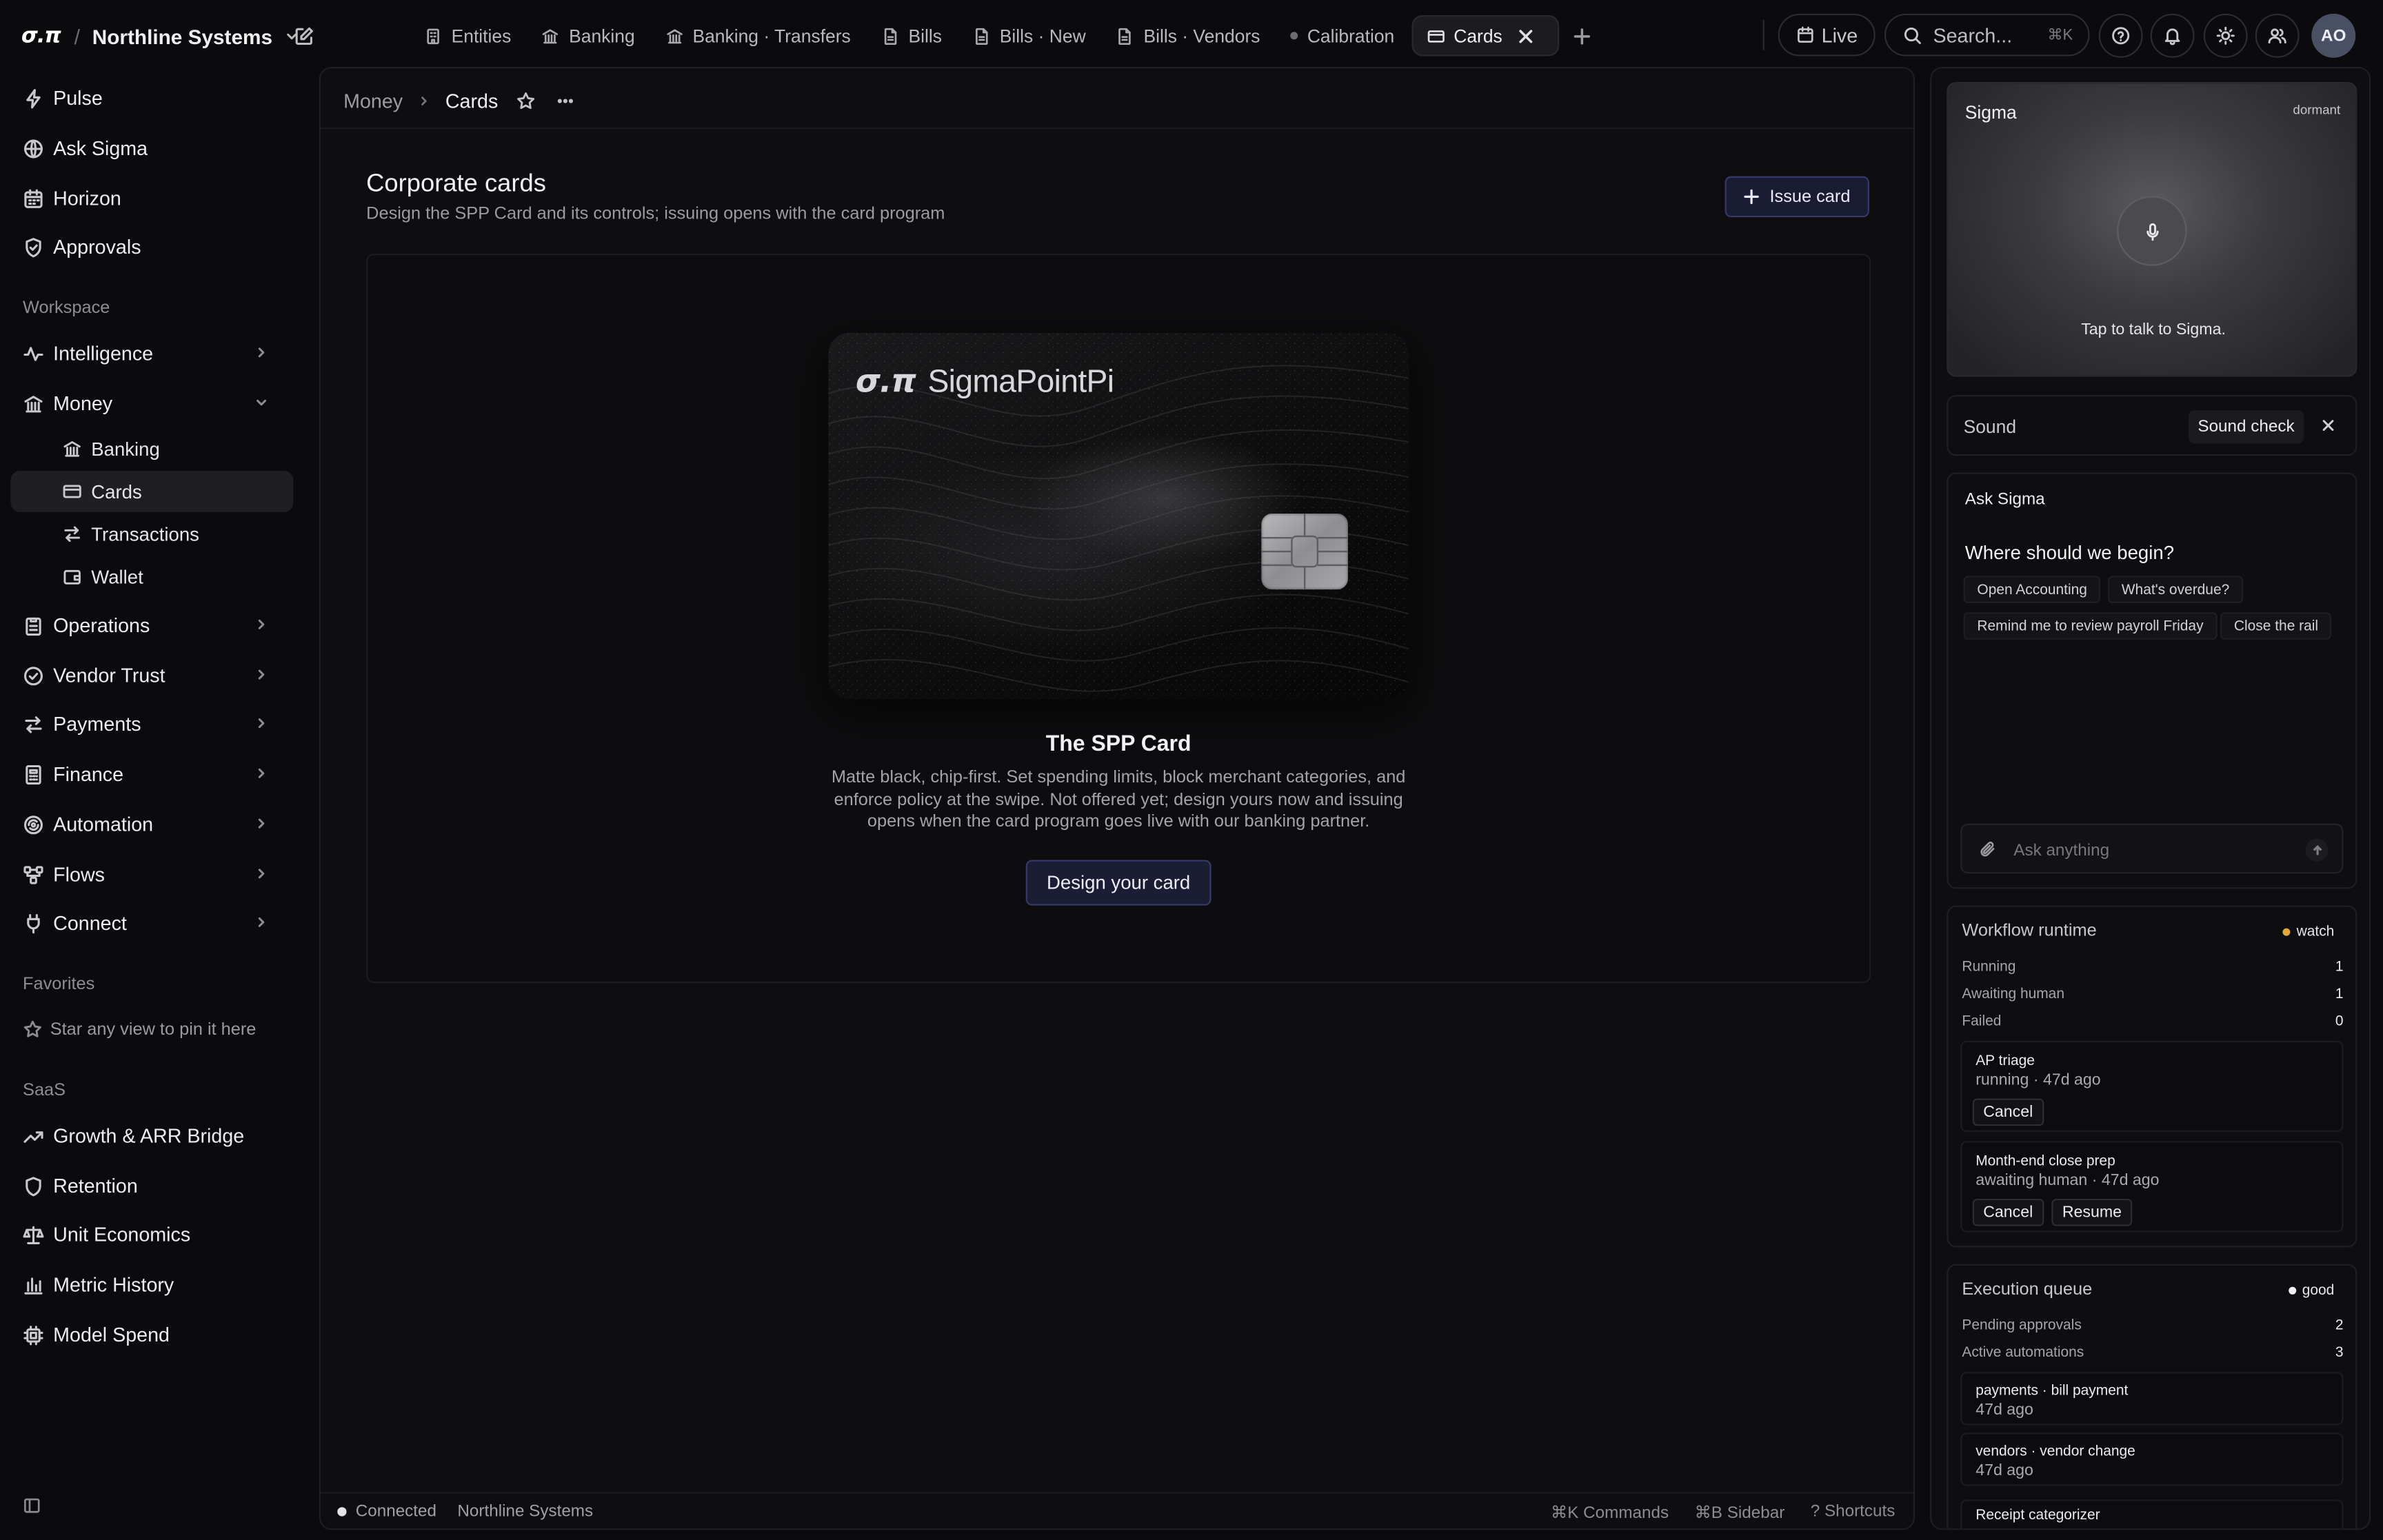  Describe the element at coordinates (1188, 36) in the screenshot. I see `tab-bills-vendors: Bills · Vendors` at that location.